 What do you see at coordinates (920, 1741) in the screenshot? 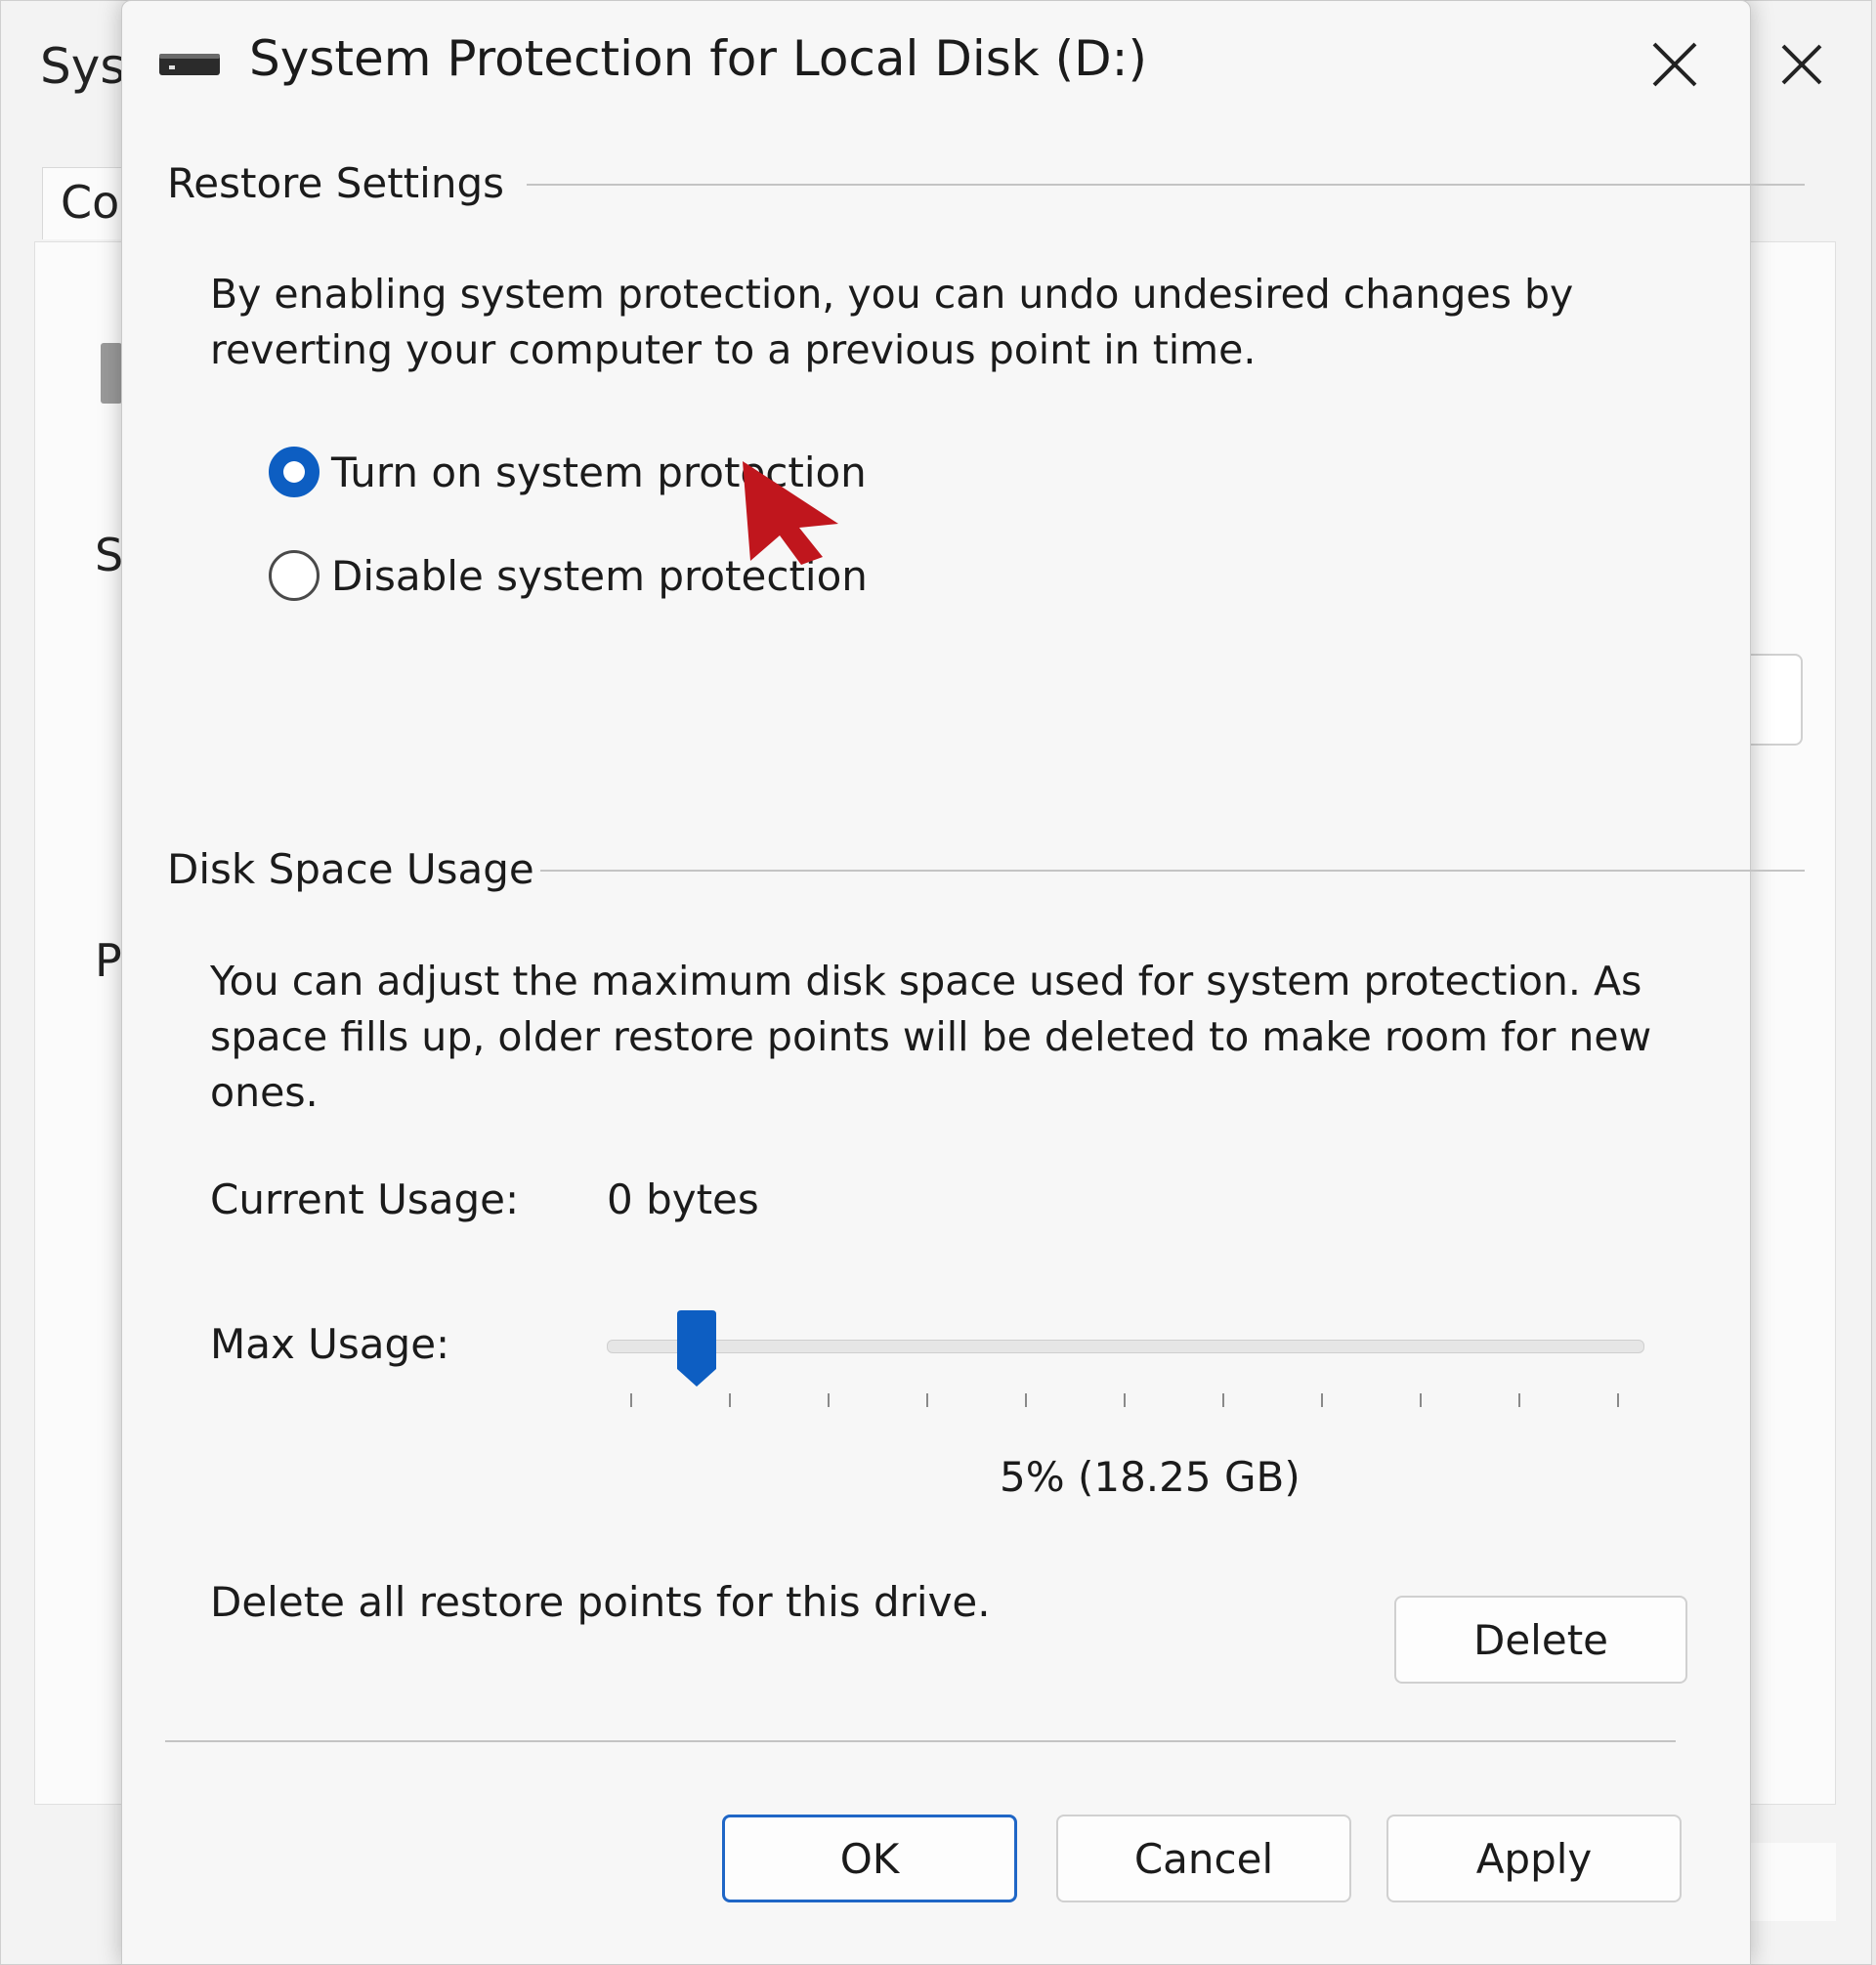
I see `footer-divider` at bounding box center [920, 1741].